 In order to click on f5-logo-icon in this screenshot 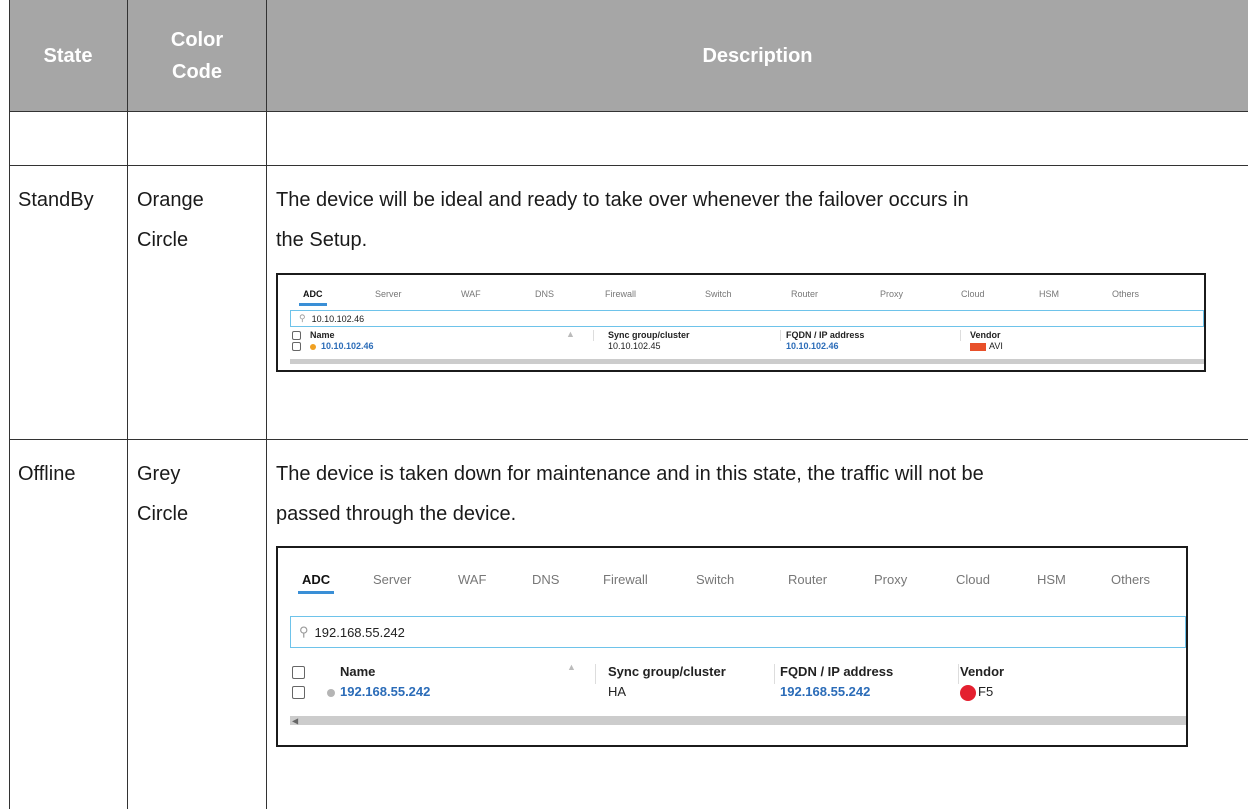, I will do `click(968, 692)`.